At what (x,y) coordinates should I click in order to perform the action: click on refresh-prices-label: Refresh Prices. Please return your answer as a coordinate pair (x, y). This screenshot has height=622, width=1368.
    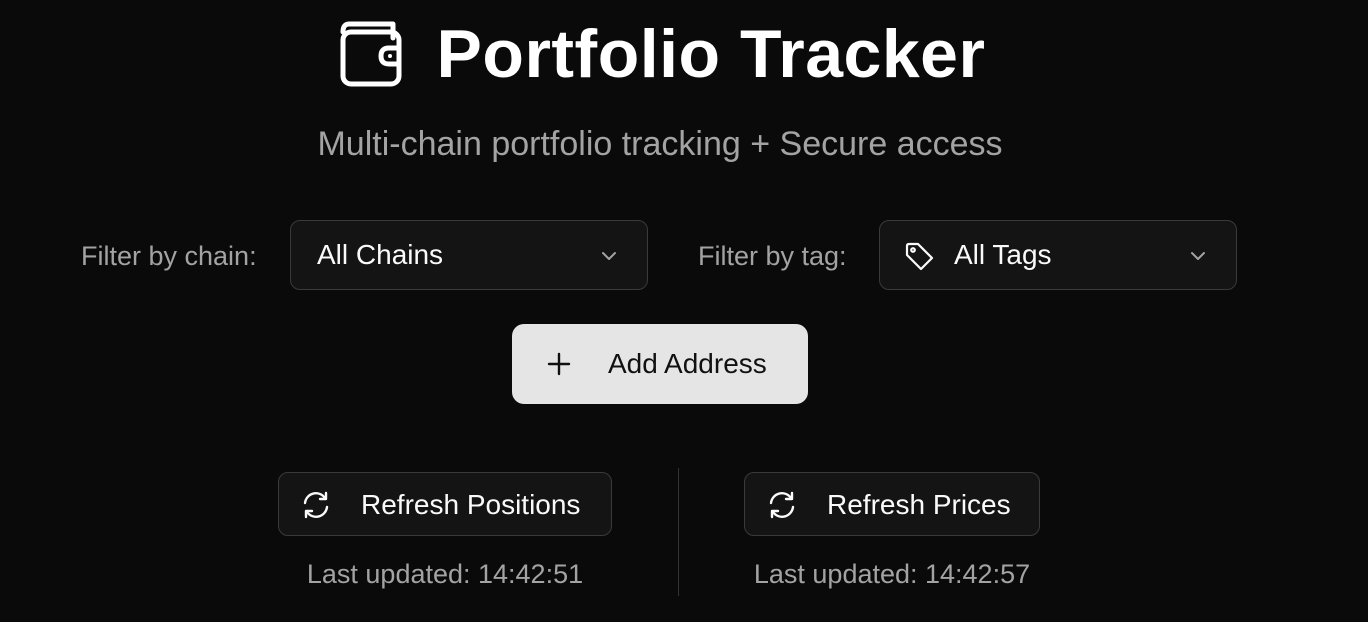
    Looking at the image, I should click on (919, 504).